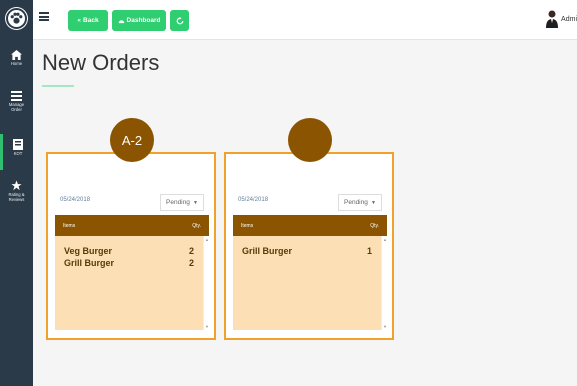  I want to click on sidebar-item-label: Home, so click(16, 63).